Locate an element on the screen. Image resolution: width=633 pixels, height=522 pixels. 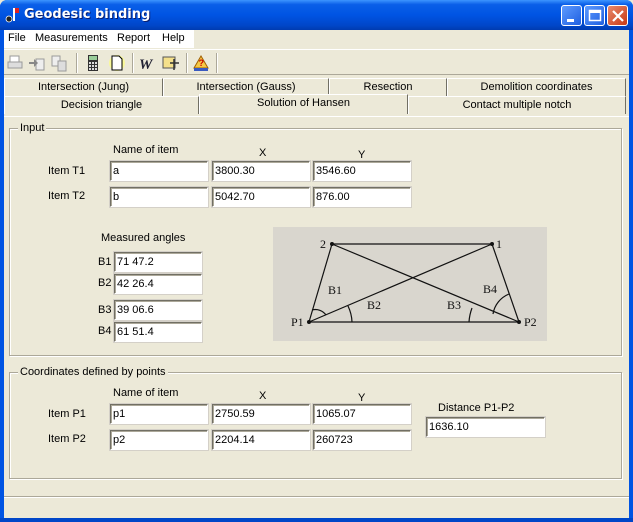
export-icon is located at coordinates (59, 63).